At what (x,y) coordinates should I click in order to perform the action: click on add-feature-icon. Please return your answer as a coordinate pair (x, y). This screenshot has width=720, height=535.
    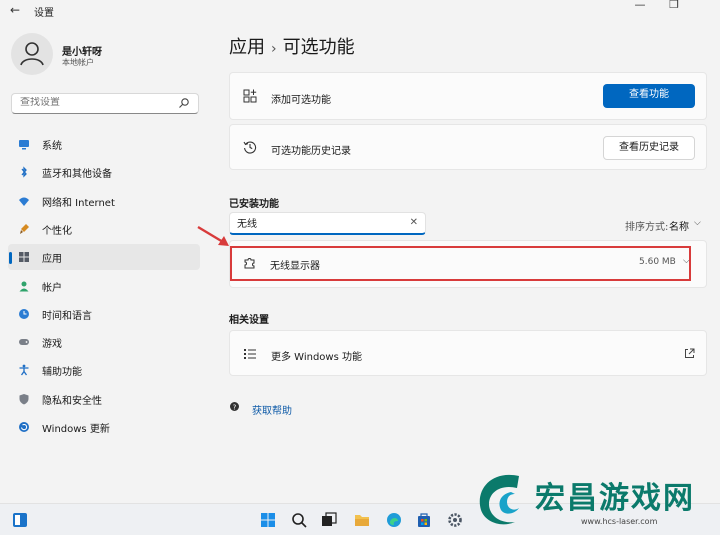
    Looking at the image, I should click on (250, 96).